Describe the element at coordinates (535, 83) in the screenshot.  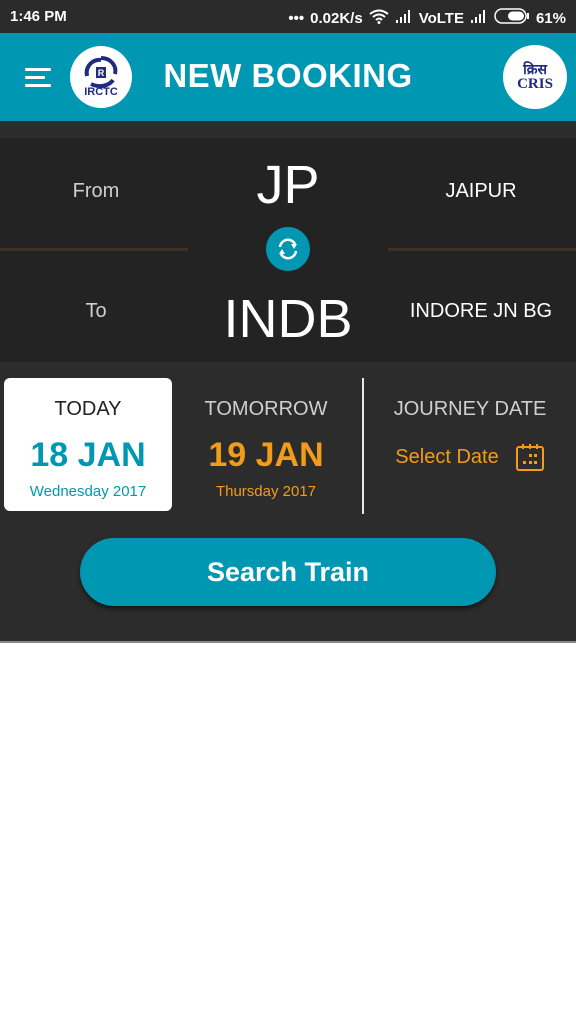
I see `cris-logo-text: CRIS` at that location.